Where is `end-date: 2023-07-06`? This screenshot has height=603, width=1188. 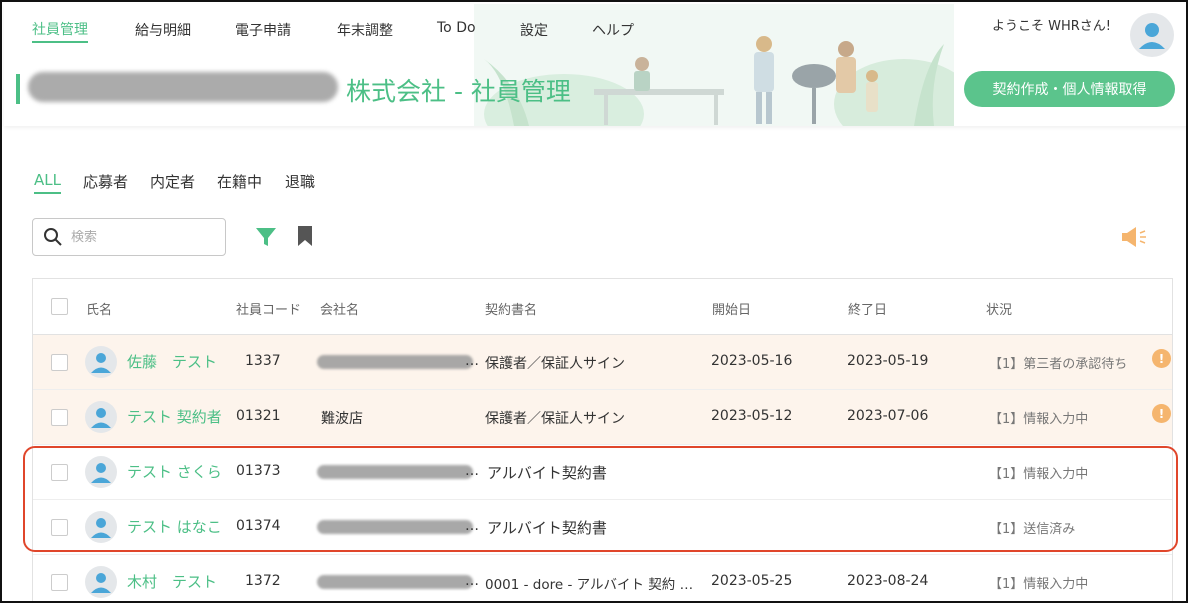 end-date: 2023-07-06 is located at coordinates (888, 416).